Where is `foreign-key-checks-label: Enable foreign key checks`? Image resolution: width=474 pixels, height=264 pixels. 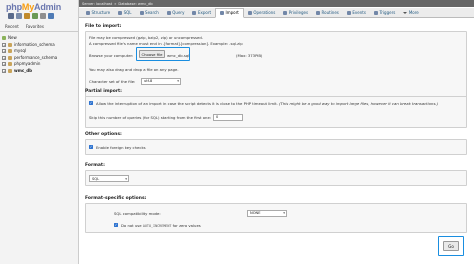
foreign-key-checks-label: Enable foreign key checks is located at coordinates (121, 147).